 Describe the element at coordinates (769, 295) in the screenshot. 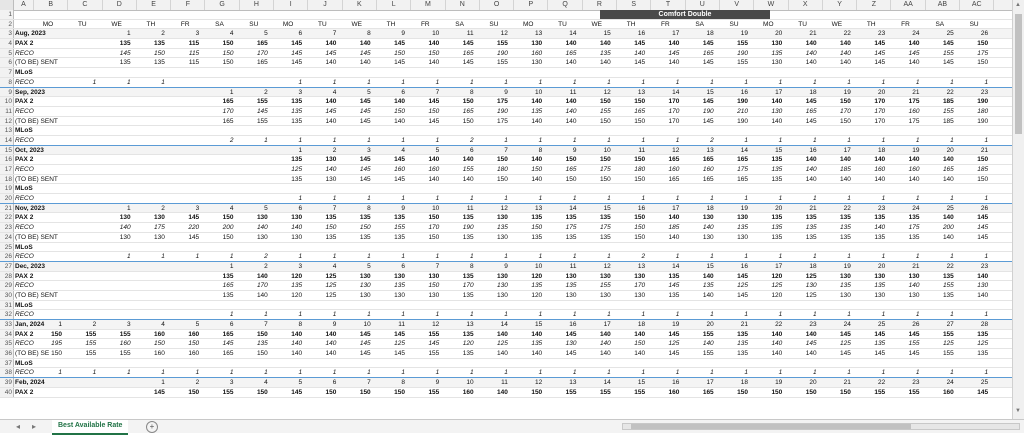

I see `rate-cell: 120` at that location.